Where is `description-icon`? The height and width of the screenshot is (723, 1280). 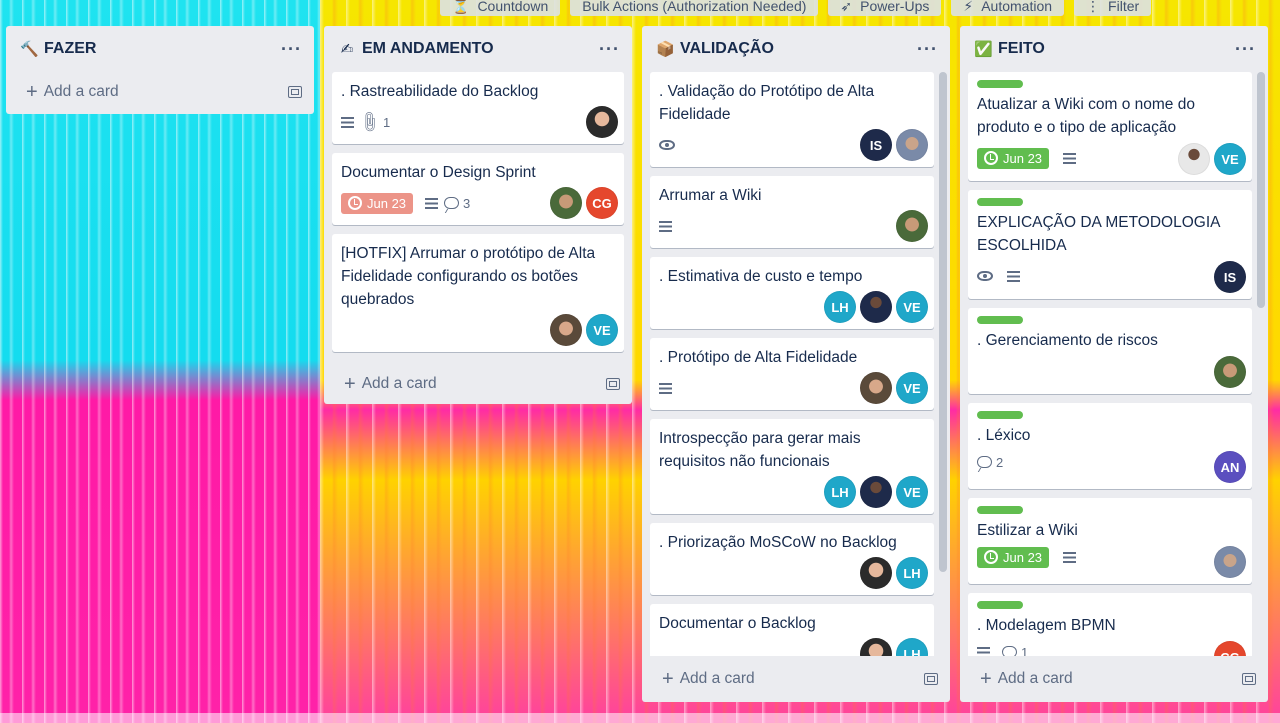 description-icon is located at coordinates (432, 203).